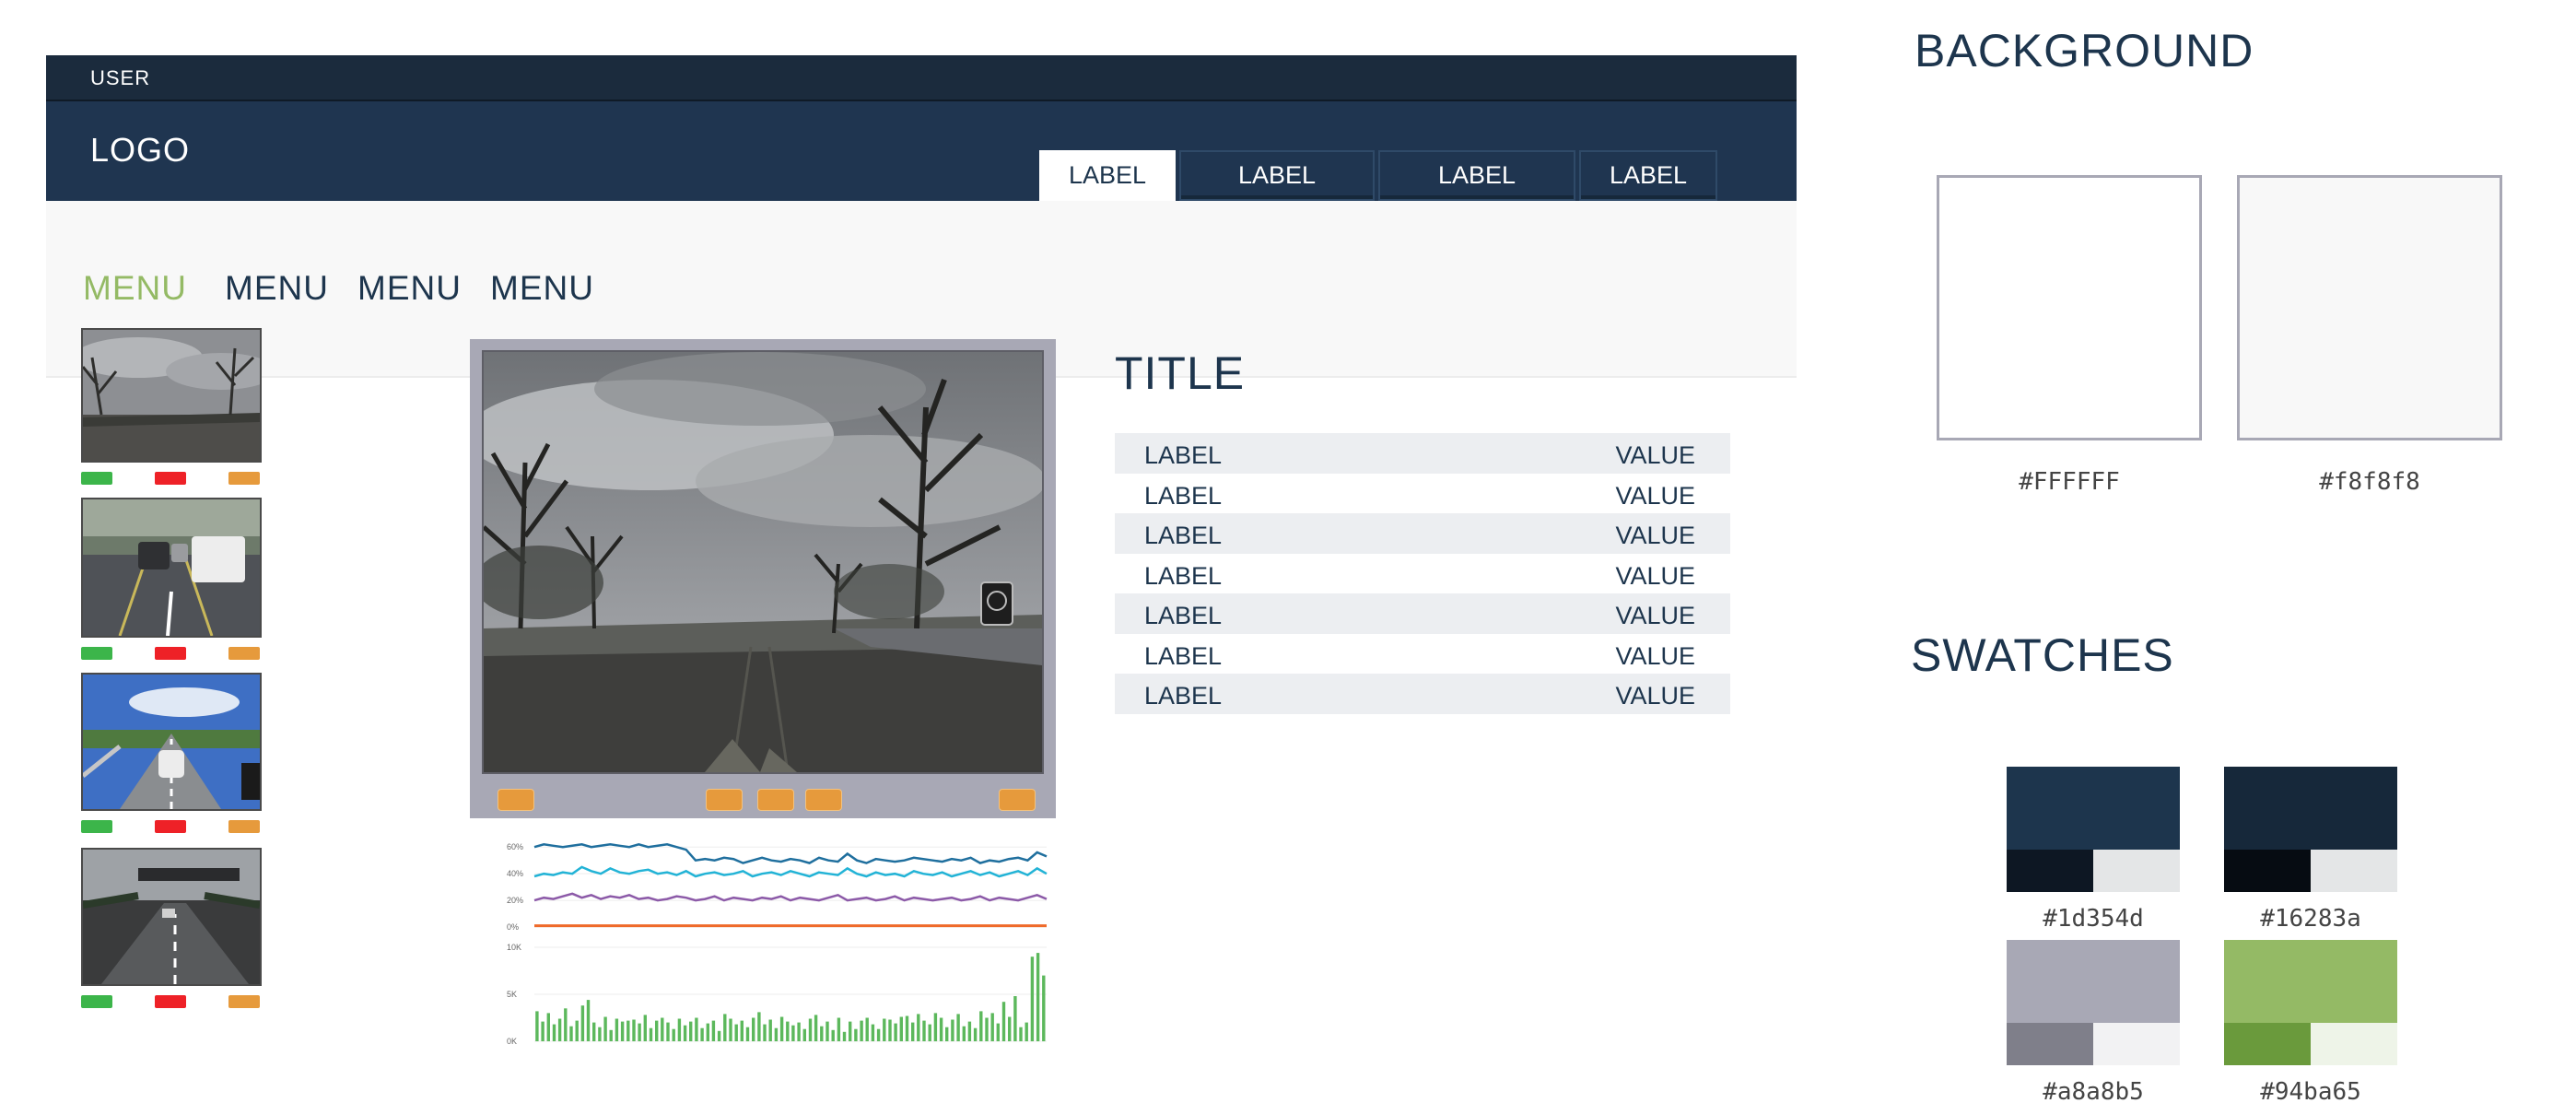  Describe the element at coordinates (515, 873) in the screenshot. I see `y-tick-label: 40%` at that location.